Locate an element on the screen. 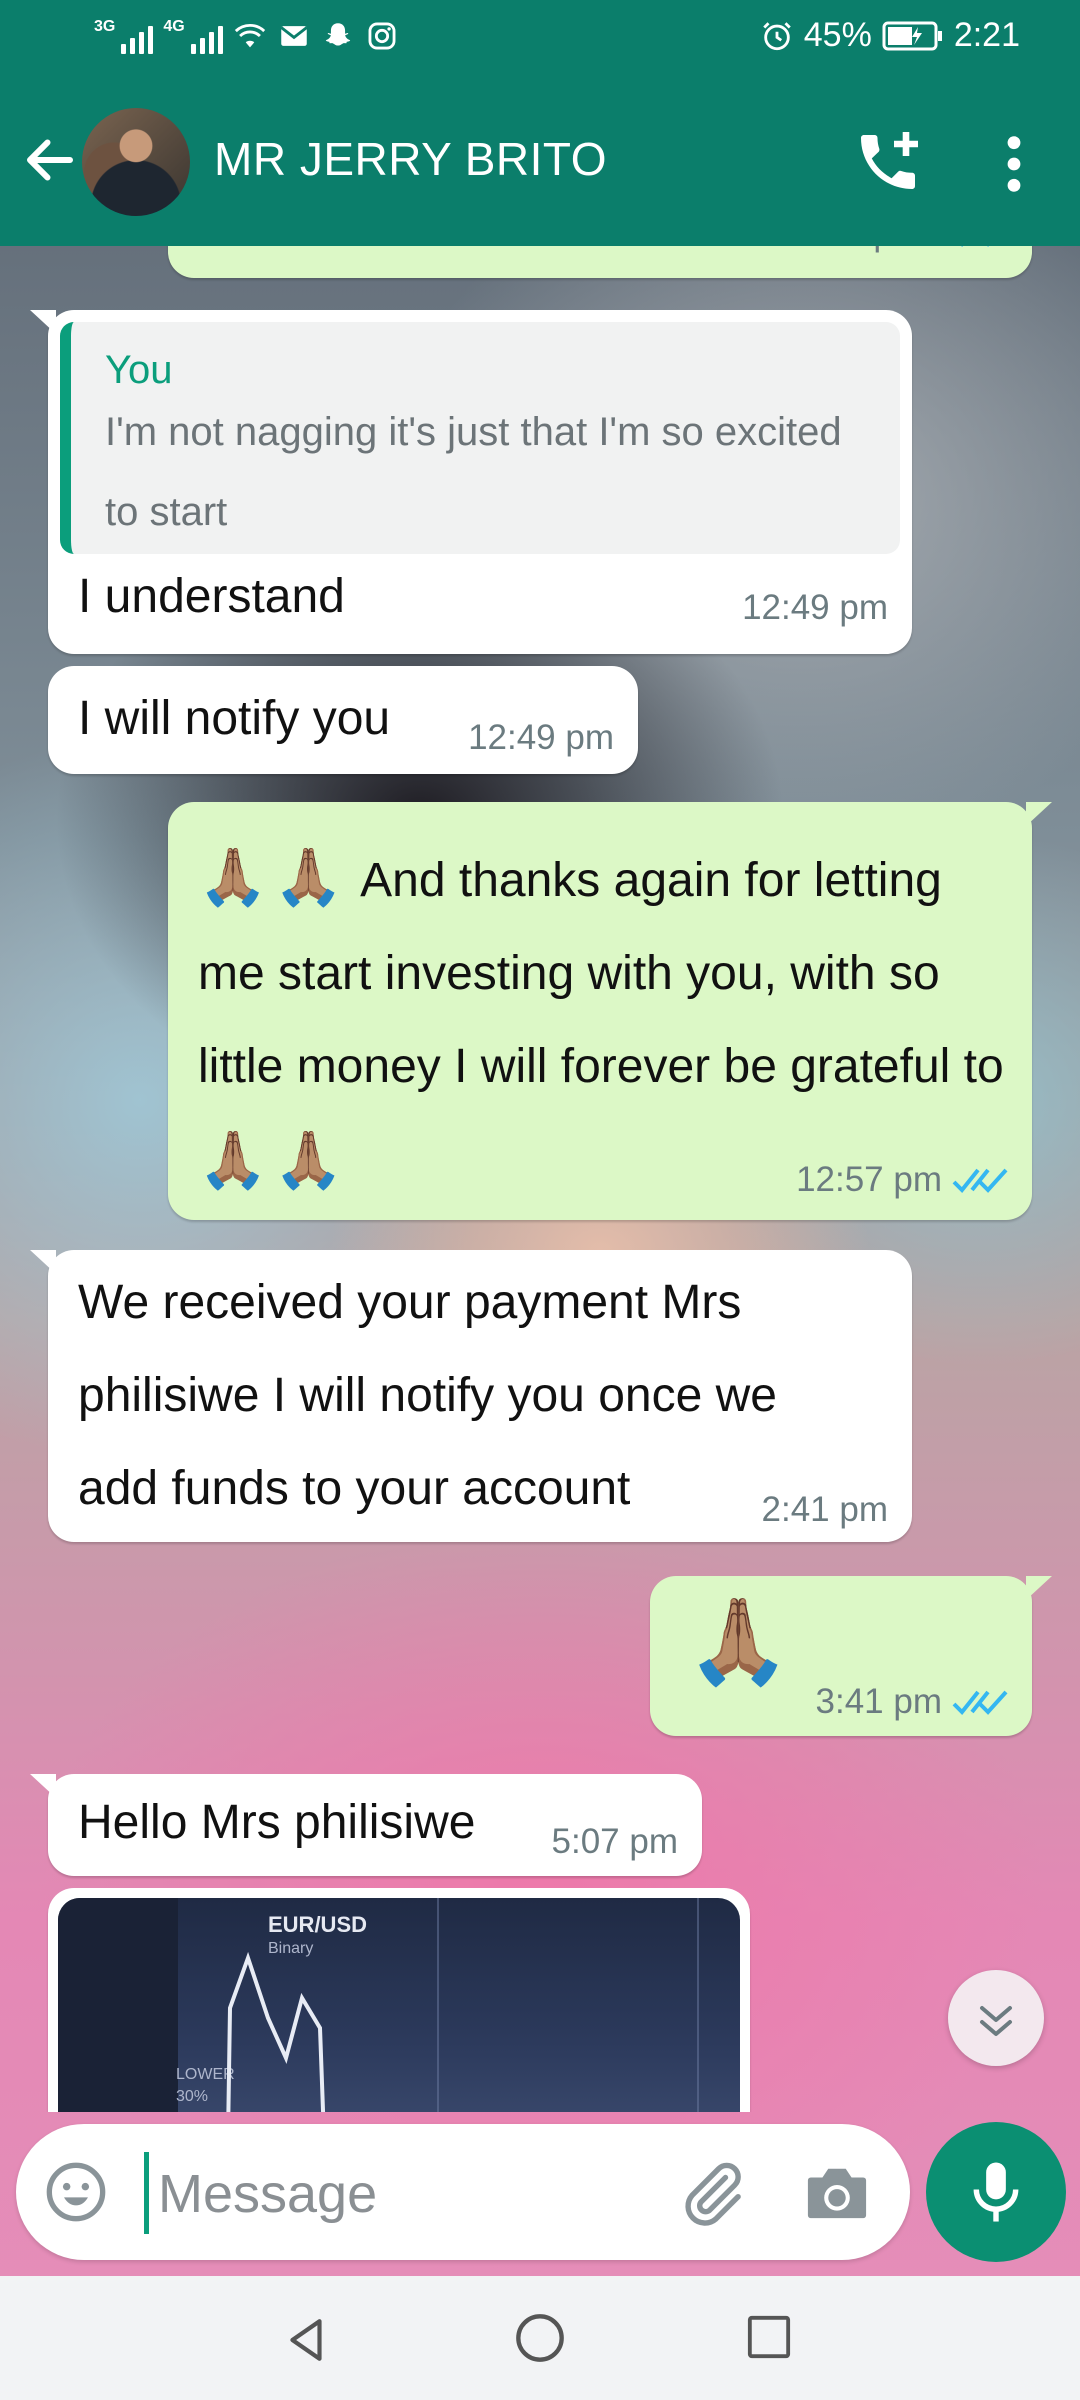  battery-percent: 45% is located at coordinates (837, 35).